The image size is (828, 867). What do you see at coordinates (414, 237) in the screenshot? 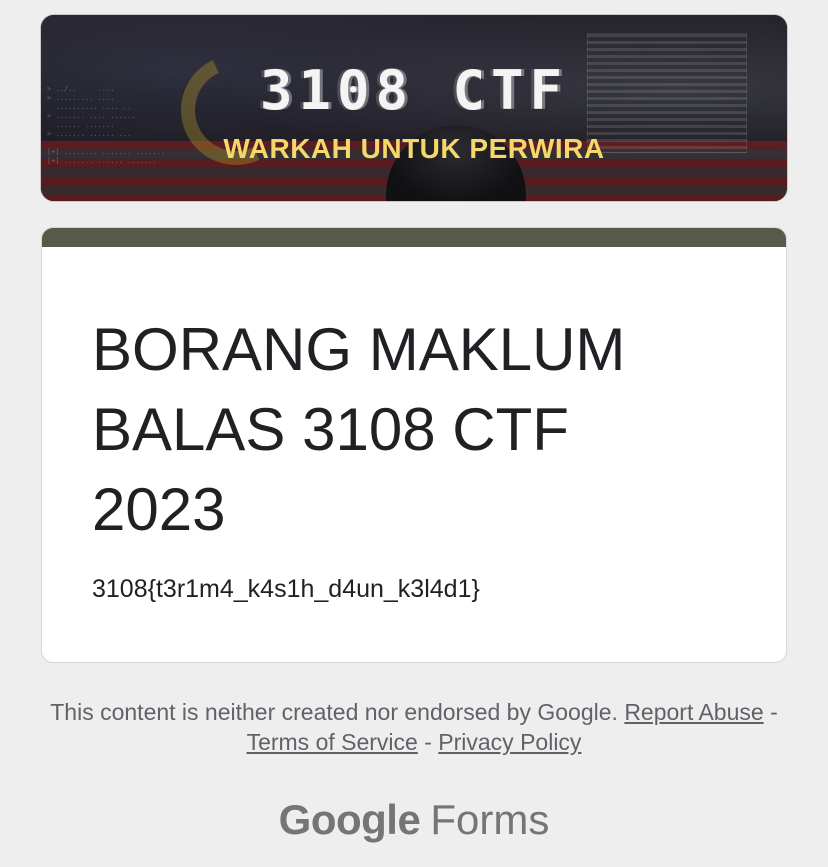
I see `card-accent-bar` at bounding box center [414, 237].